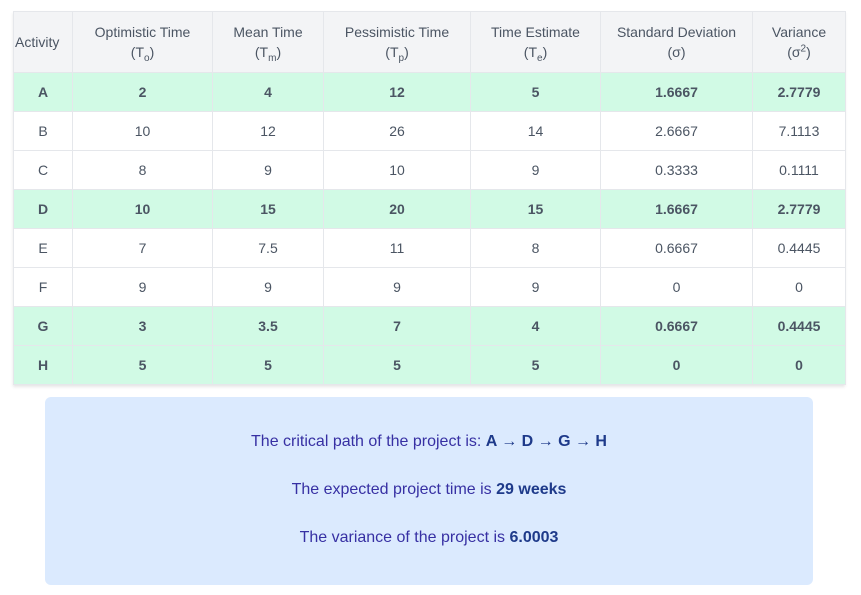 This screenshot has height=595, width=861. What do you see at coordinates (37, 42) in the screenshot?
I see `column-header-label: Activity` at bounding box center [37, 42].